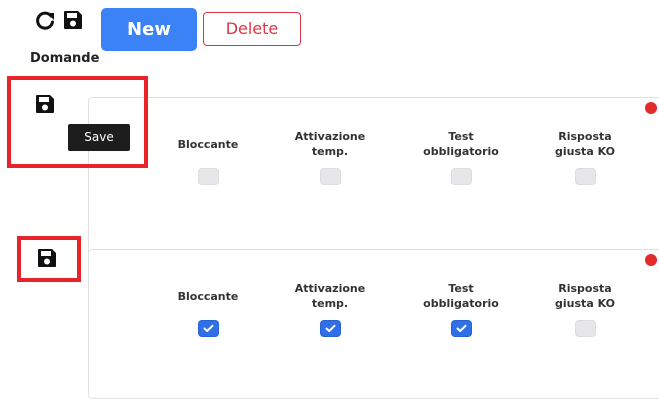  What do you see at coordinates (65, 58) in the screenshot?
I see `section-title: Domande` at bounding box center [65, 58].